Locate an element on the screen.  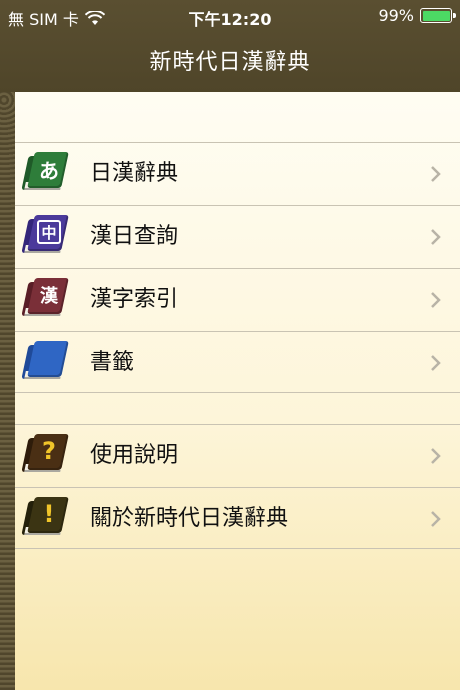
chinese-zhong-book-icon: 中 is located at coordinates (45, 237).